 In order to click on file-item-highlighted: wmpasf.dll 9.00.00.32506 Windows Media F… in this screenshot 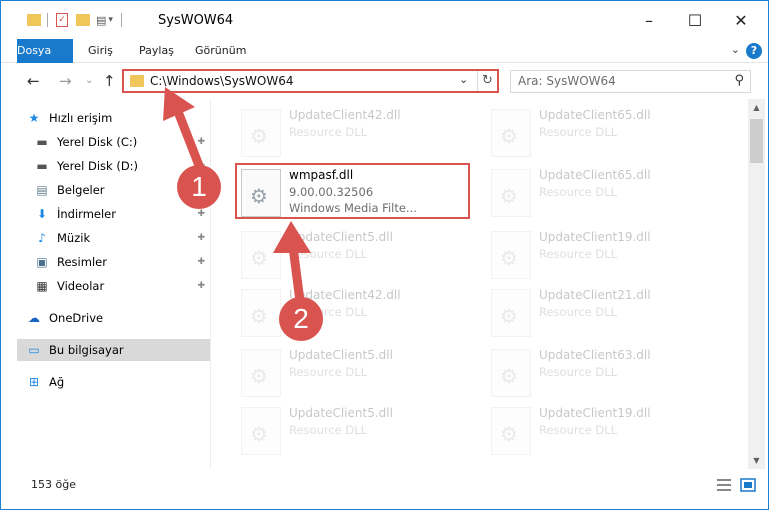, I will do `click(352, 191)`.